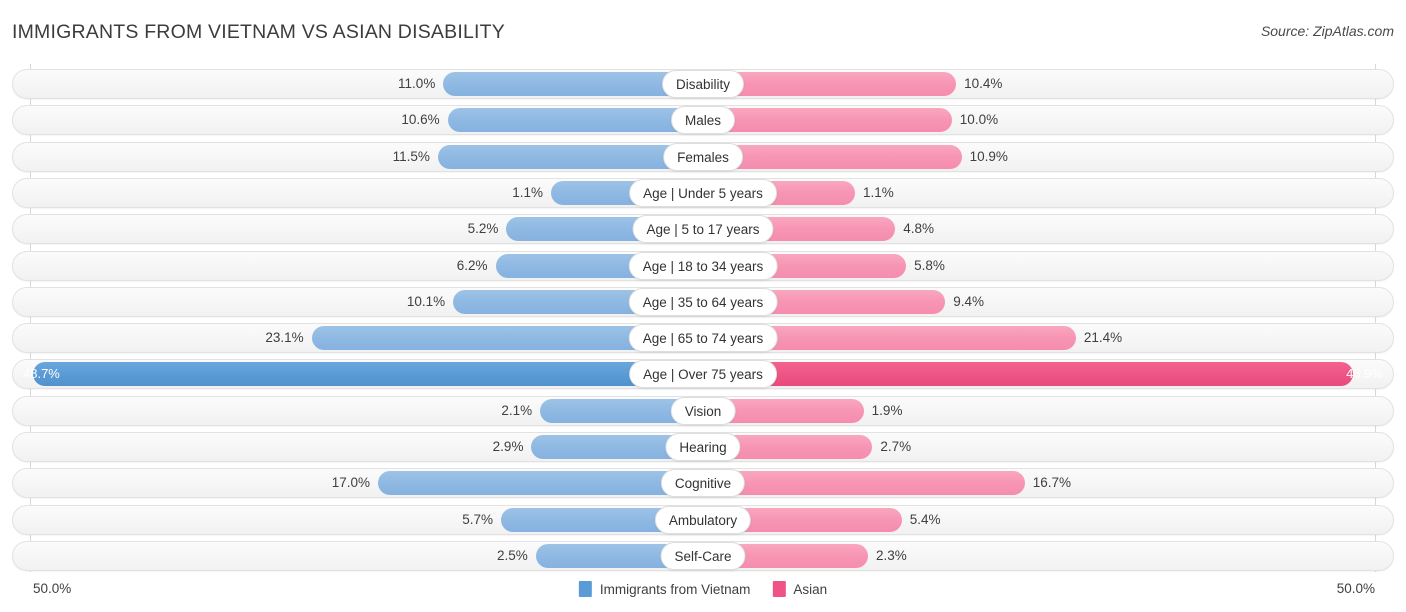 The image size is (1406, 612). Describe the element at coordinates (1364, 374) in the screenshot. I see `bar-value-right: 46.9%` at that location.